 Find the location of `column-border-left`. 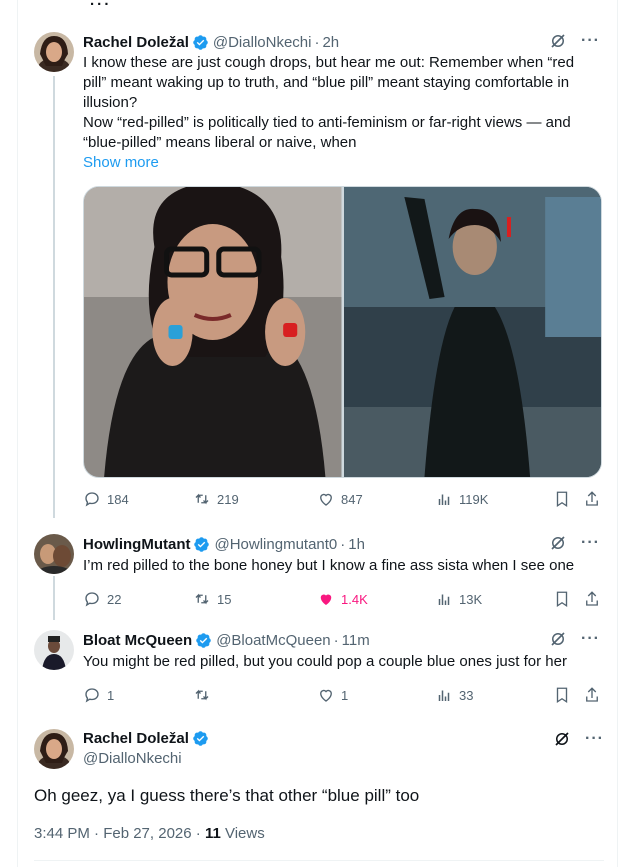

column-border-left is located at coordinates (17, 433).